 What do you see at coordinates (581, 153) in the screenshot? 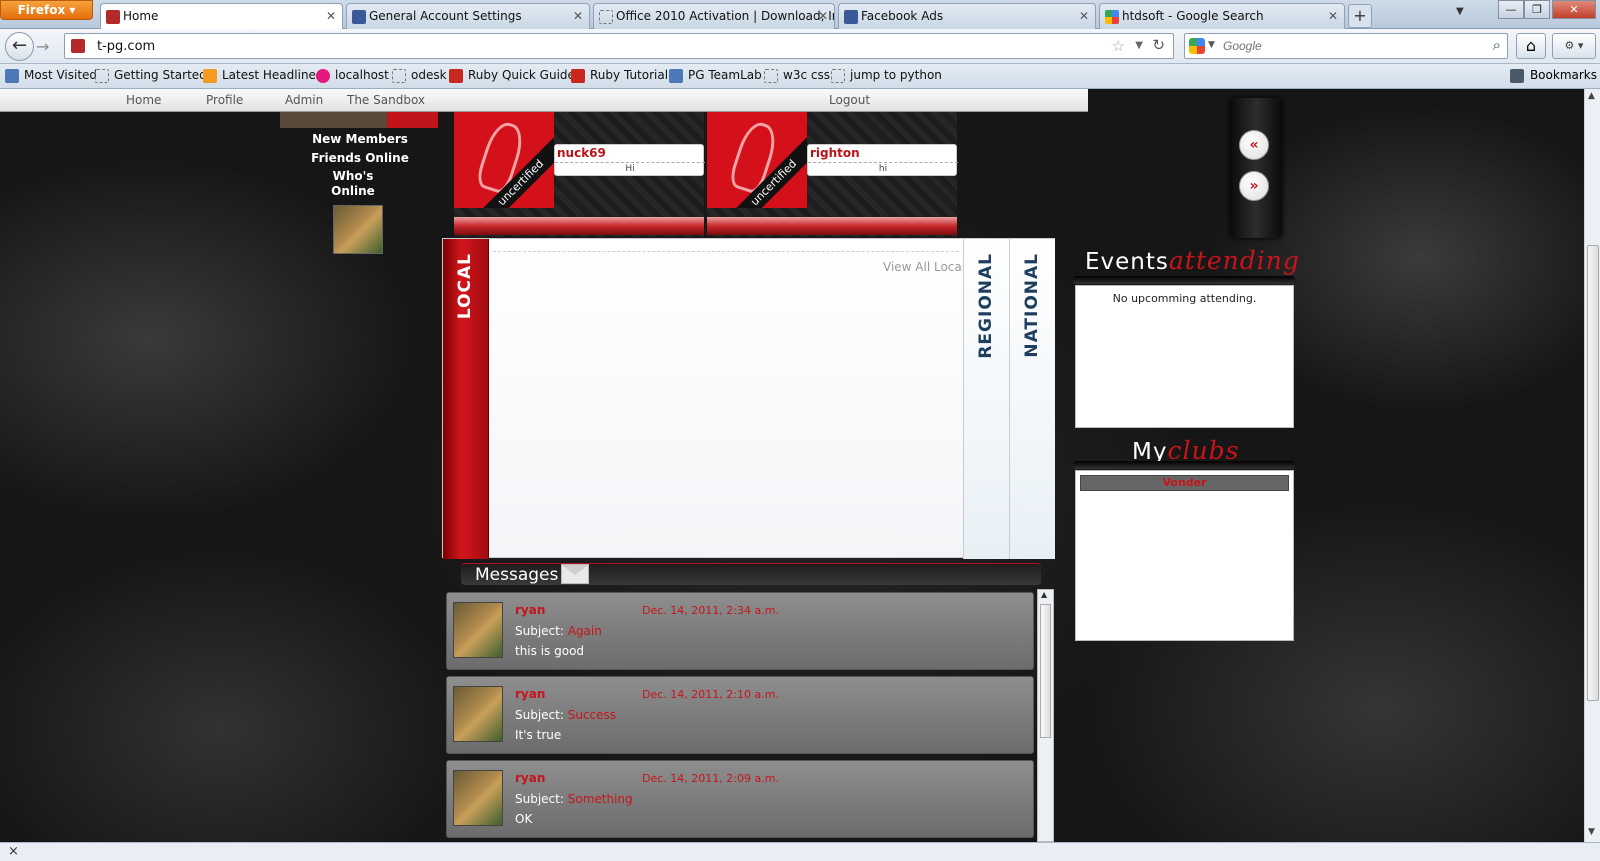
I see `member-name: nuck69` at bounding box center [581, 153].